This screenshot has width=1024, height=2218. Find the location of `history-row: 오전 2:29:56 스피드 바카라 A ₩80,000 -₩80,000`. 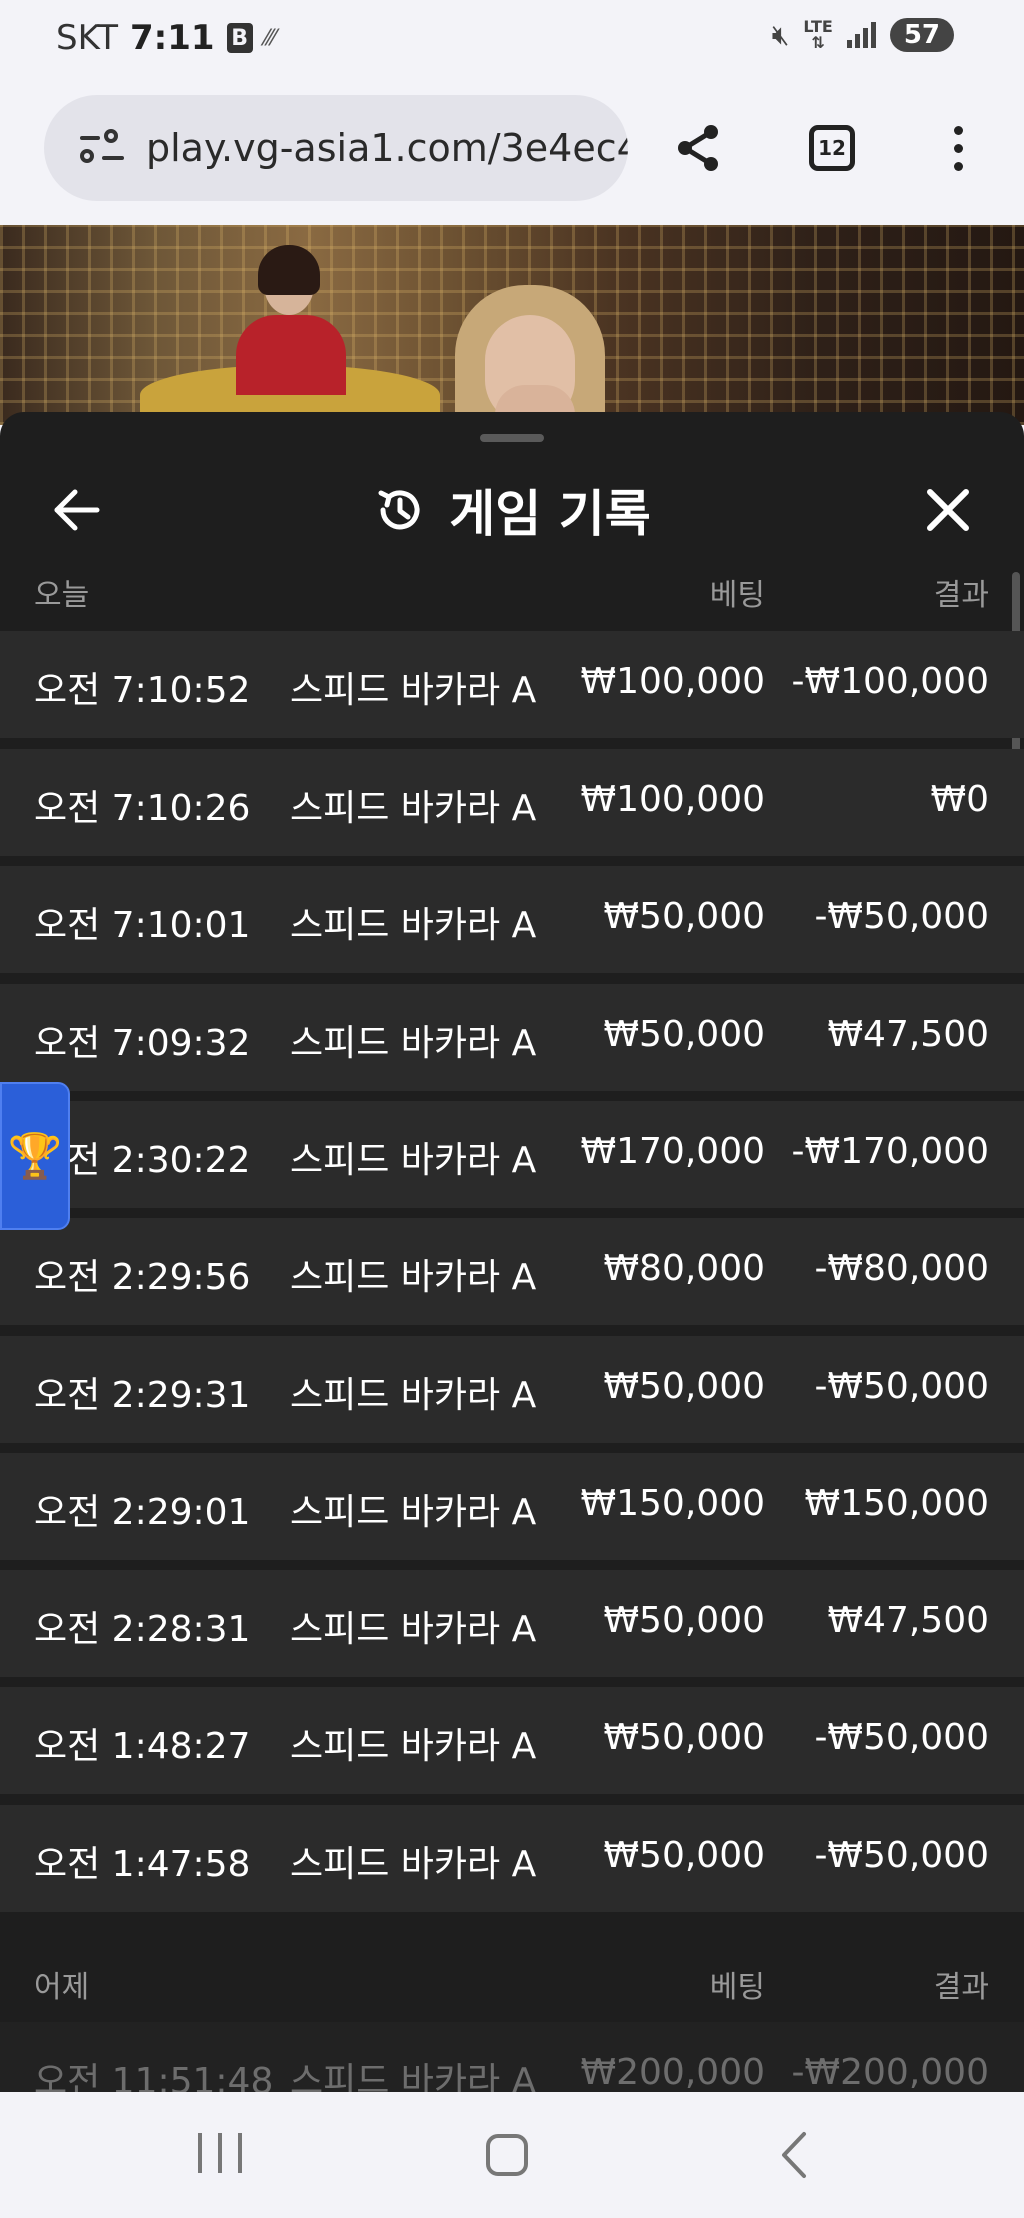

history-row: 오전 2:29:56 스피드 바카라 A ₩80,000 -₩80,000 is located at coordinates (512, 1271).